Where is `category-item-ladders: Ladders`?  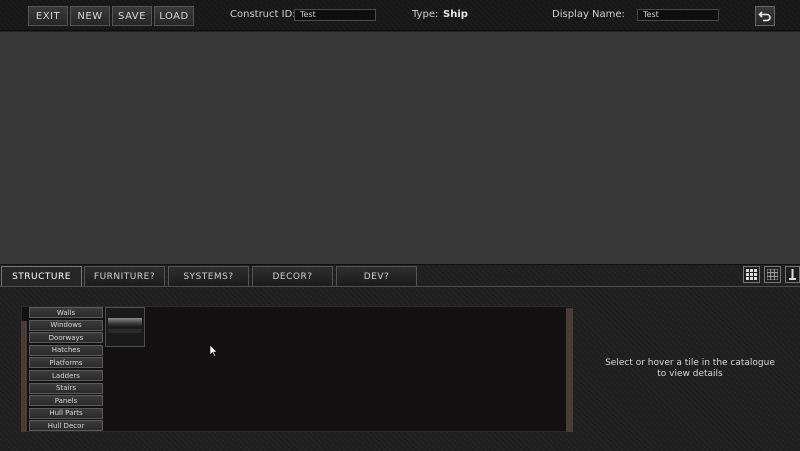 category-item-ladders: Ladders is located at coordinates (66, 375).